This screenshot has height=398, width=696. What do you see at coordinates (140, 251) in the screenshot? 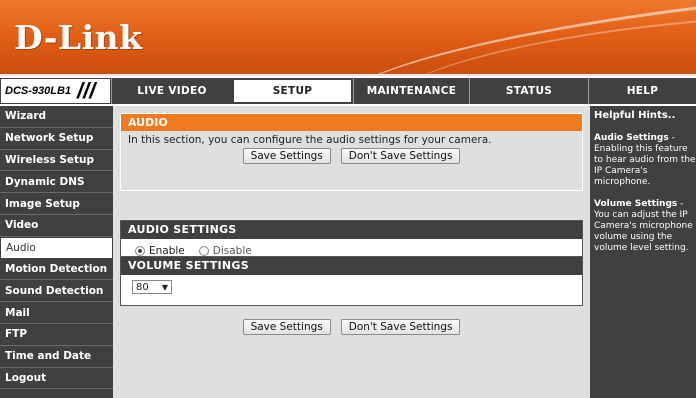
I see `enable-radio` at bounding box center [140, 251].